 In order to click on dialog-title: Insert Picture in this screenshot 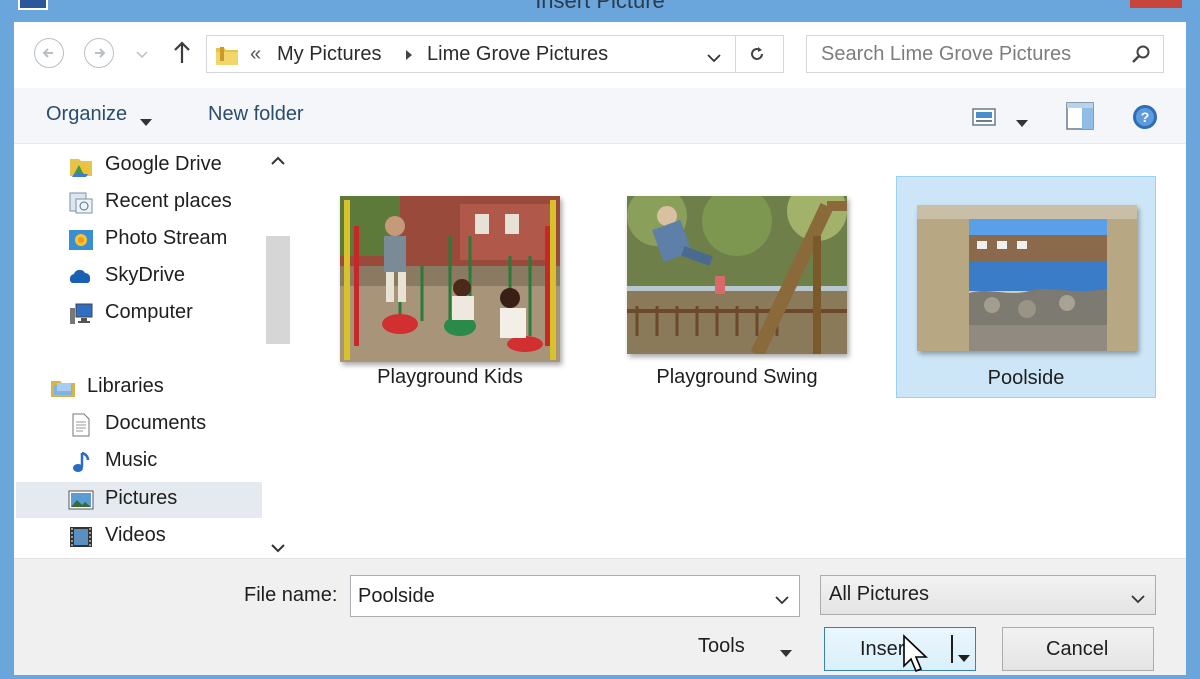, I will do `click(600, 6)`.